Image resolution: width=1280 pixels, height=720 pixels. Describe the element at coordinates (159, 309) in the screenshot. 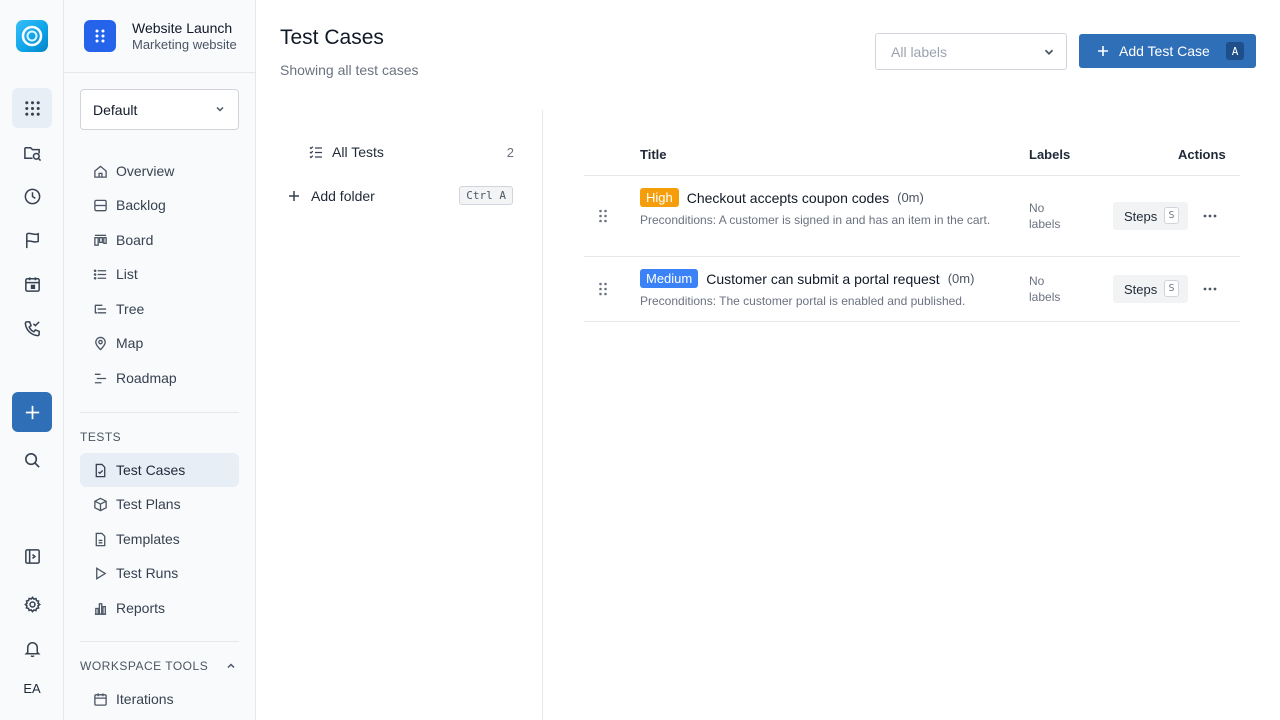

I see `nav-tree: Tree` at that location.